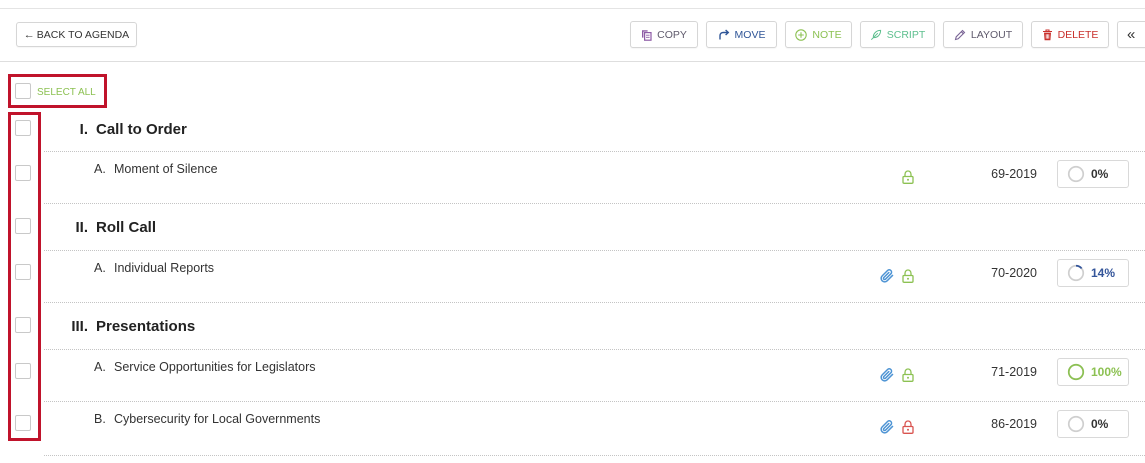 The width and height of the screenshot is (1145, 463). What do you see at coordinates (126, 228) in the screenshot?
I see `section-title: Roll Call` at bounding box center [126, 228].